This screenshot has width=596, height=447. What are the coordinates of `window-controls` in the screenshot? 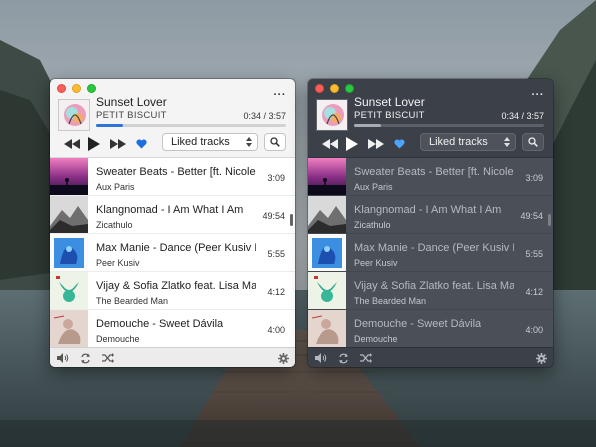 It's located at (334, 88).